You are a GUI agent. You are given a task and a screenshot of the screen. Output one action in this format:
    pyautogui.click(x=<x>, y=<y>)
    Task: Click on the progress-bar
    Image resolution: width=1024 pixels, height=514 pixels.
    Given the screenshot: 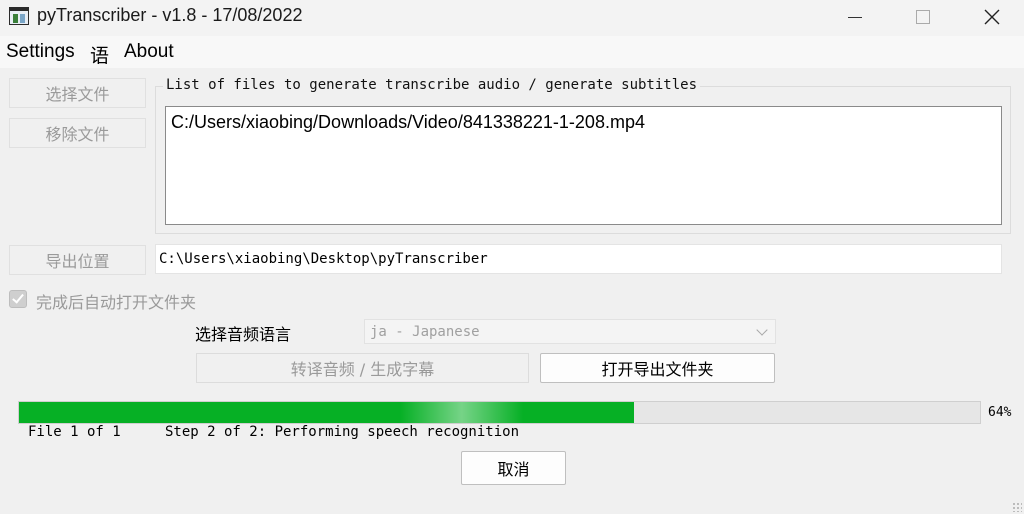 What is the action you would take?
    pyautogui.click(x=499, y=412)
    